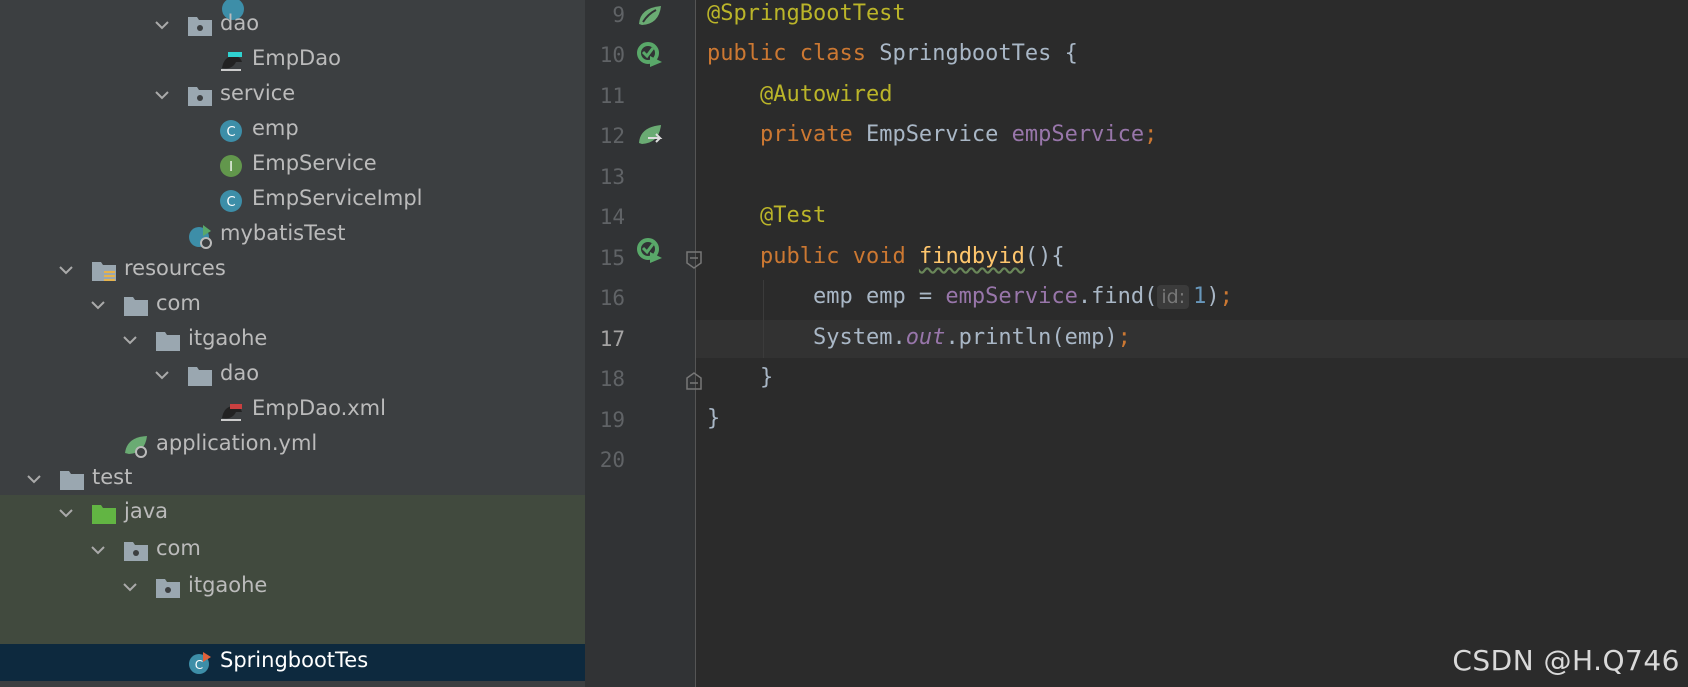 Image resolution: width=1688 pixels, height=687 pixels. I want to click on tree-item-empserviceimpl: C EmpServiceImpl, so click(292, 200).